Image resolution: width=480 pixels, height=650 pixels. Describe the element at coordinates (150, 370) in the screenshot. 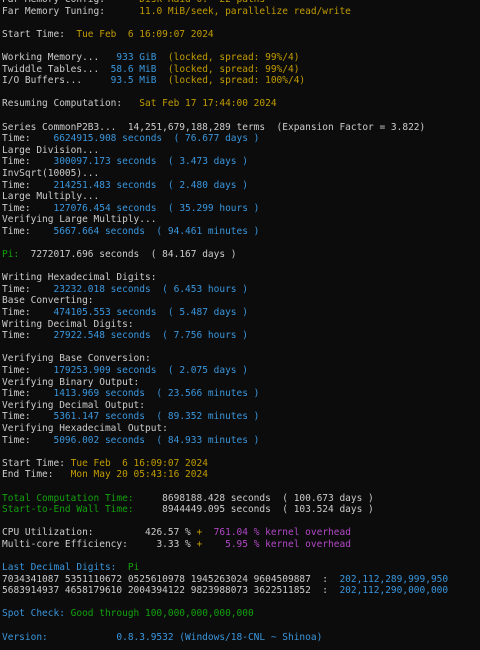

I see `terminal-text: 179253.909 seconds ( 2.075 days )` at that location.